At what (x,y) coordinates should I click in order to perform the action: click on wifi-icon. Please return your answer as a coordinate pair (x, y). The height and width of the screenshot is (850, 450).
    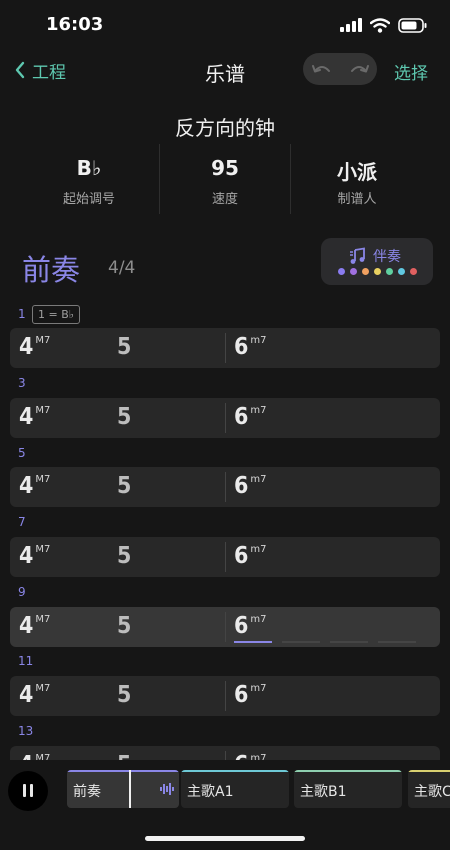
    Looking at the image, I should click on (380, 25).